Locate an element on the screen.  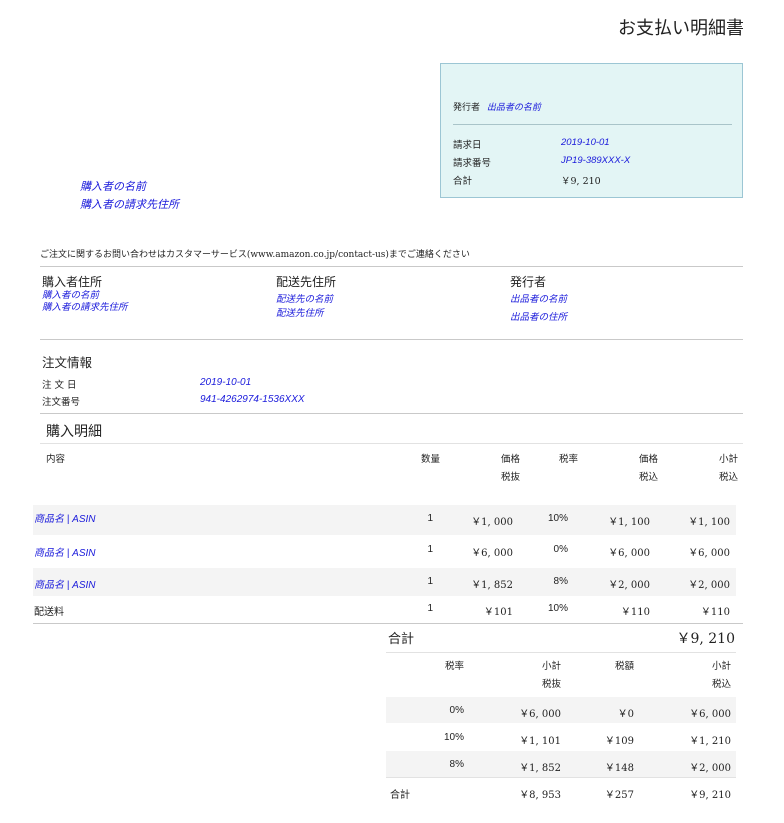
item-price-ex: ￥1, 852 is located at coordinates (492, 585).